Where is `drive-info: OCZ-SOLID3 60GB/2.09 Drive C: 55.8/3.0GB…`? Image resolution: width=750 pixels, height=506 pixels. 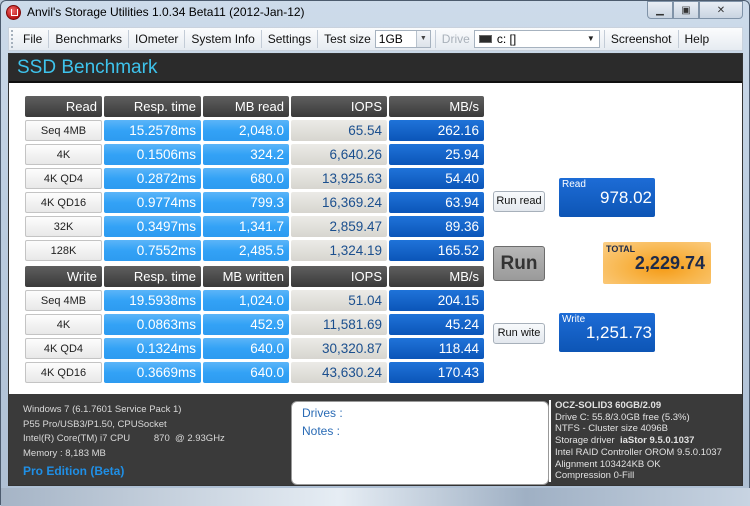
drive-info: OCZ-SOLID3 60GB/2.09 Drive C: 55.8/3.0GB… is located at coordinates (635, 441).